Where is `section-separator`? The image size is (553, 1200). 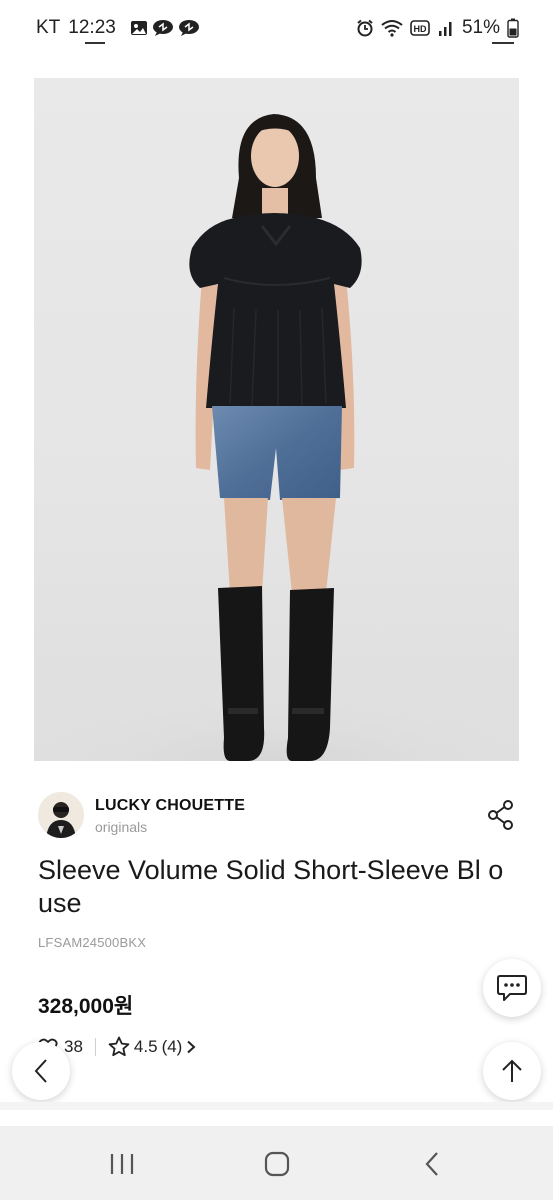
section-separator is located at coordinates (276, 1106).